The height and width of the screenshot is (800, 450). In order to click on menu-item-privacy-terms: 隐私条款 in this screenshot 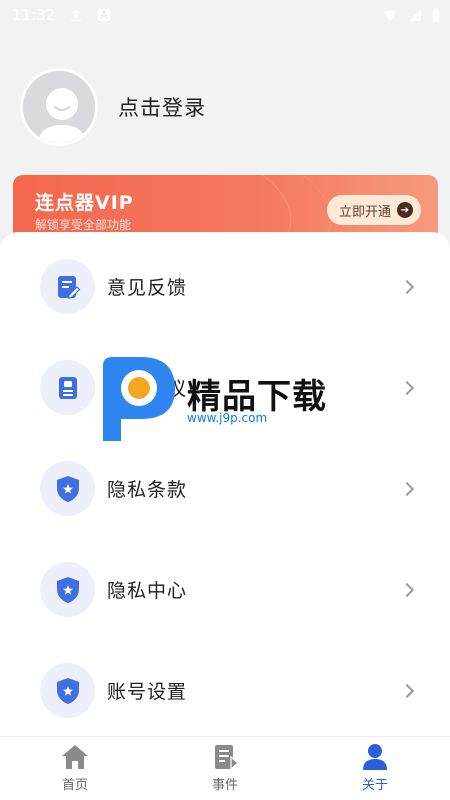, I will do `click(225, 488)`.